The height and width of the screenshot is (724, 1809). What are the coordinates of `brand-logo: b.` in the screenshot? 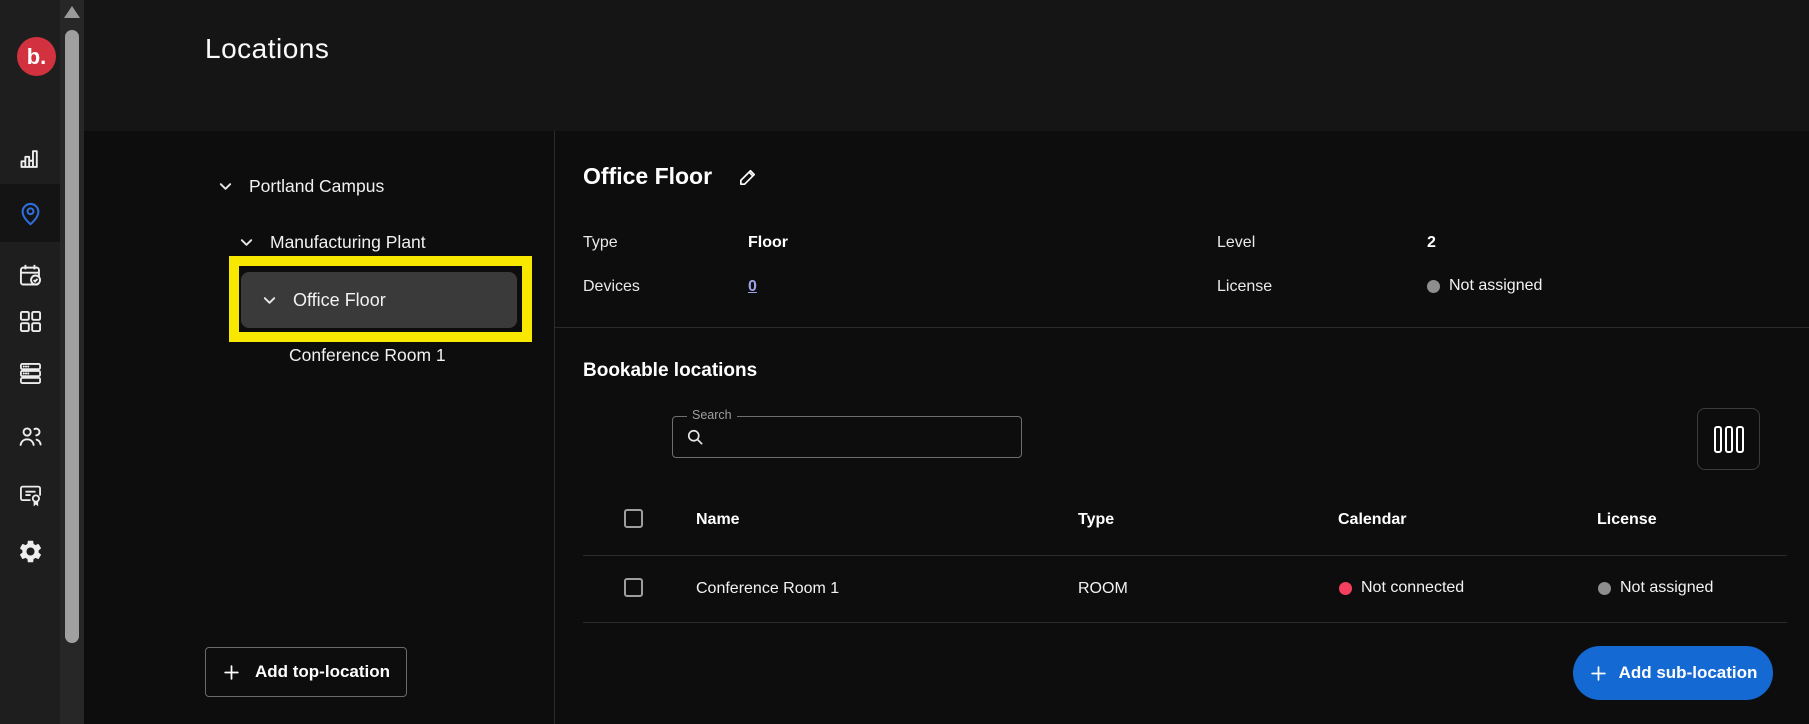 It's located at (36, 56).